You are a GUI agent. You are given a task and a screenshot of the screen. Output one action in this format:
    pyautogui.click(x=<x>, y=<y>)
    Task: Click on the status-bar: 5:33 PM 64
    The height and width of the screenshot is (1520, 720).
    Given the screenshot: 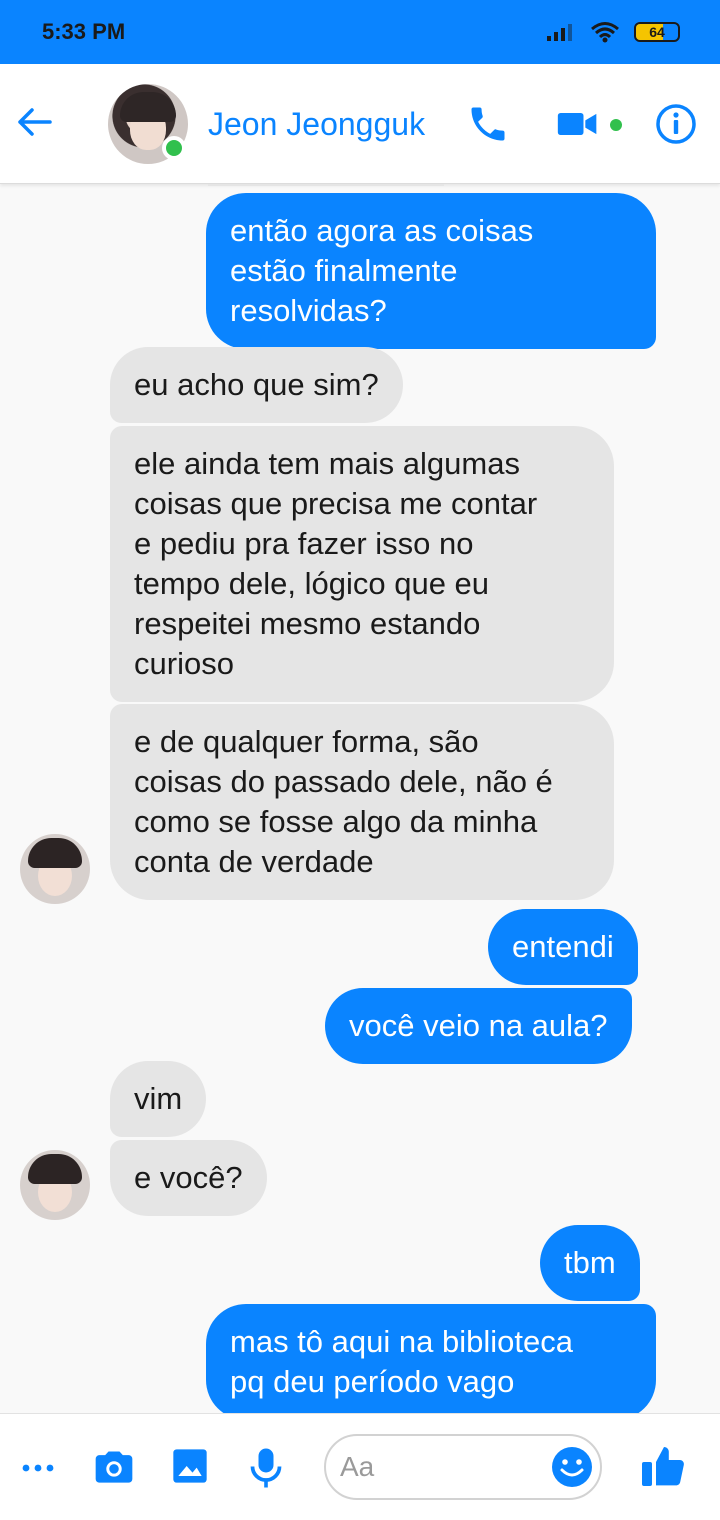 What is the action you would take?
    pyautogui.click(x=360, y=32)
    